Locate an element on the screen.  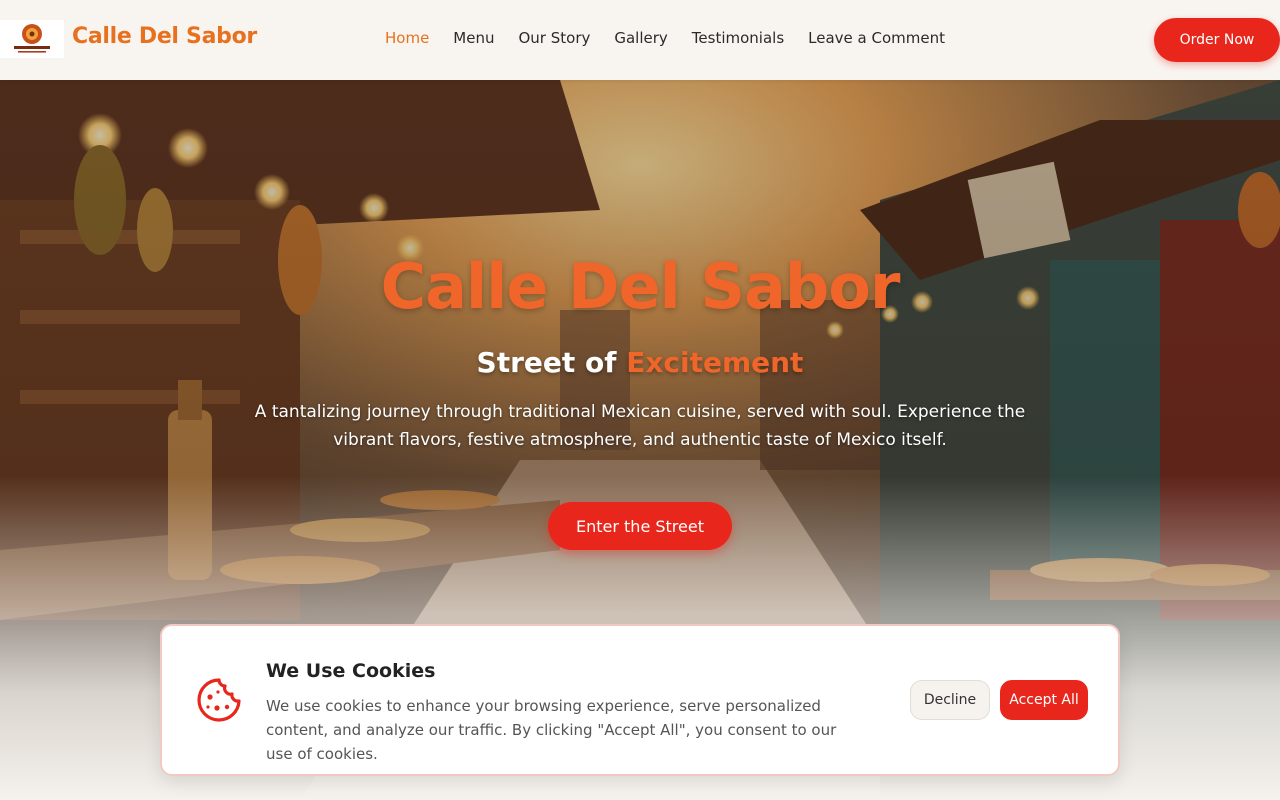
decline-button: Decline is located at coordinates (950, 700).